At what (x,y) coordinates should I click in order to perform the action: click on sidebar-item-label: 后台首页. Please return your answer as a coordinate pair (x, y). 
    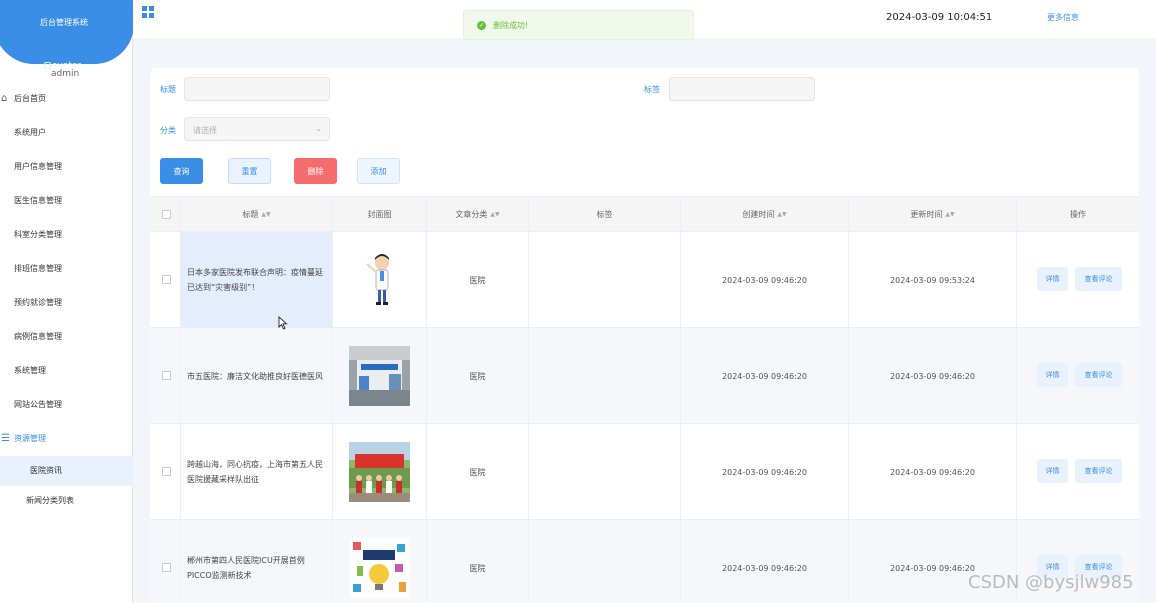
    Looking at the image, I should click on (30, 98).